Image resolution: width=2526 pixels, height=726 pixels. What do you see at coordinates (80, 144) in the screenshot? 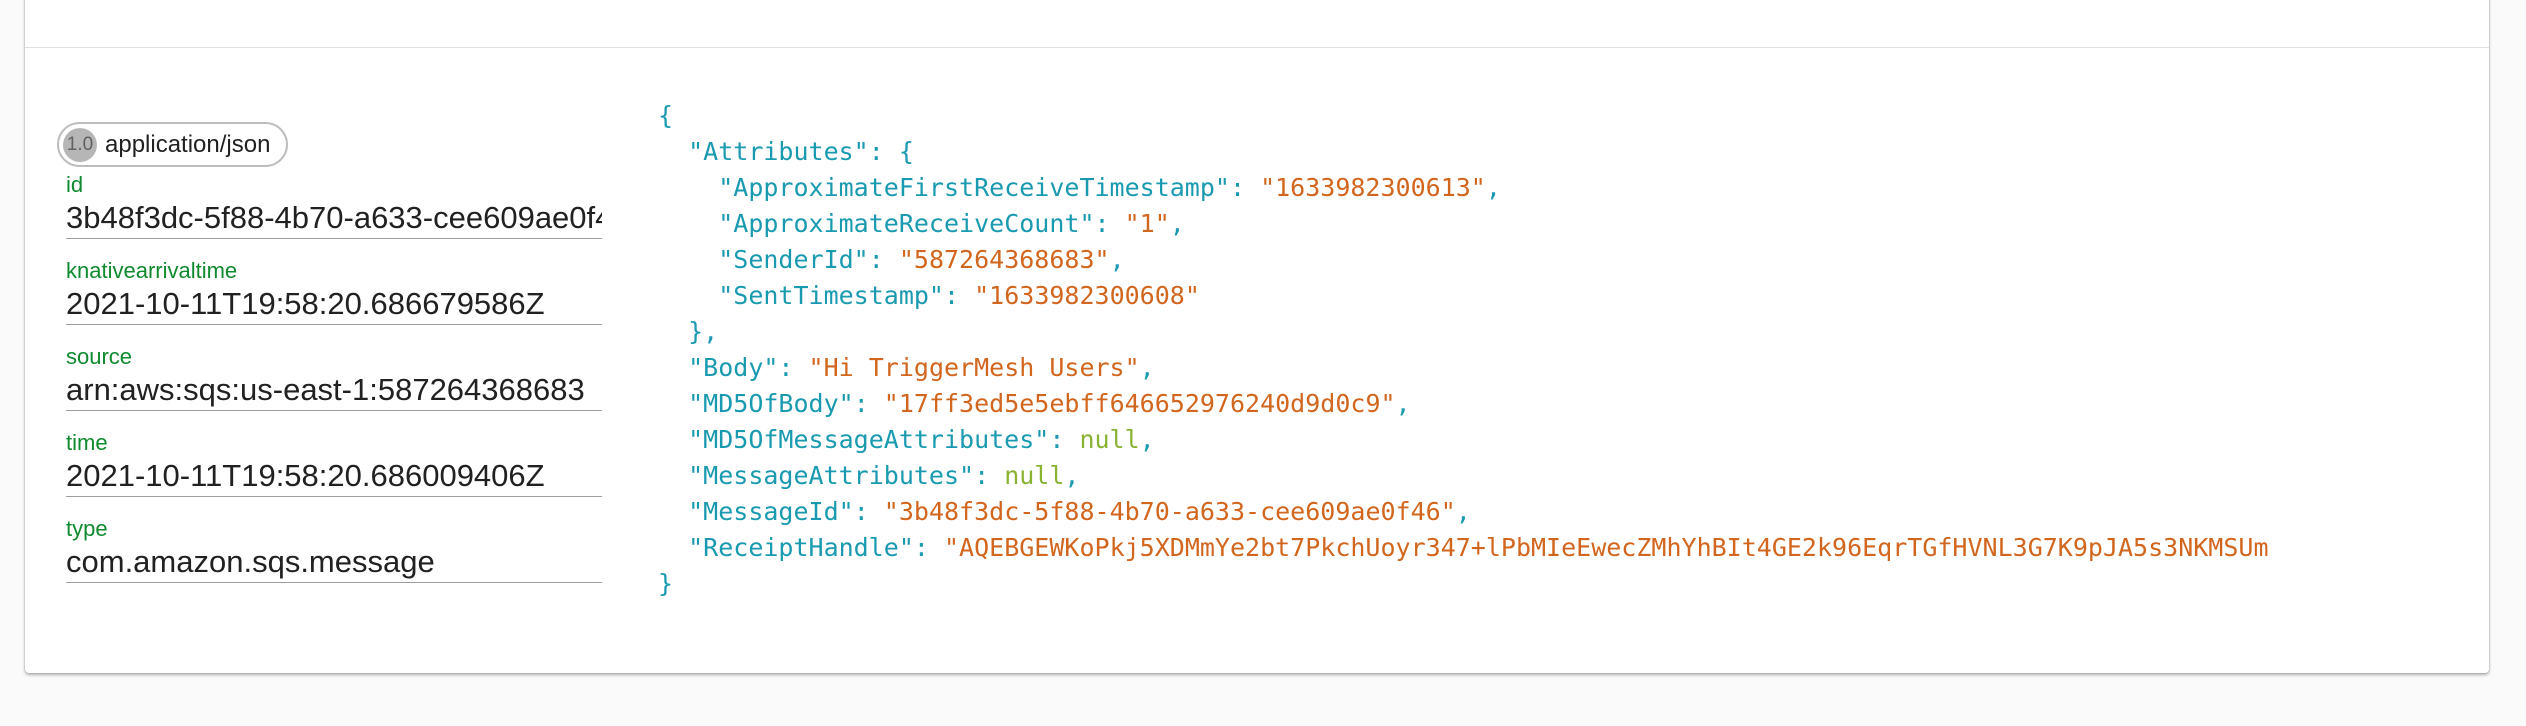
I see `spec-version-avatar: 1.0` at bounding box center [80, 144].